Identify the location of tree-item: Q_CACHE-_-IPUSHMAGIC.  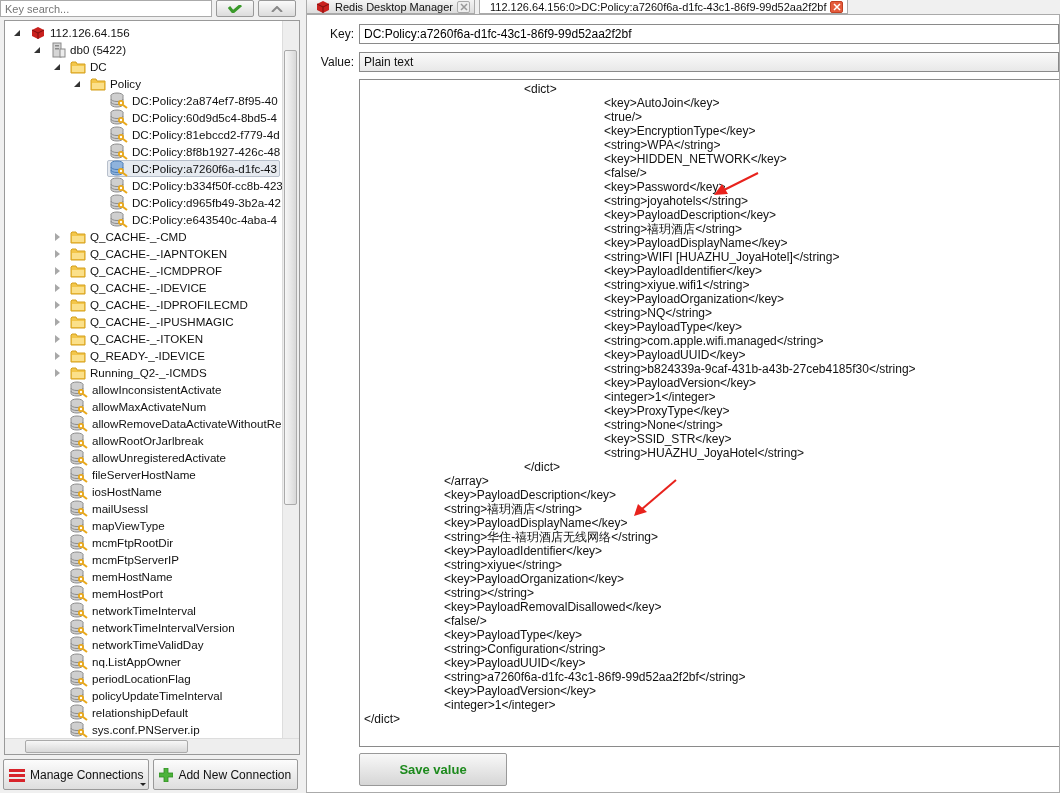
(152, 321).